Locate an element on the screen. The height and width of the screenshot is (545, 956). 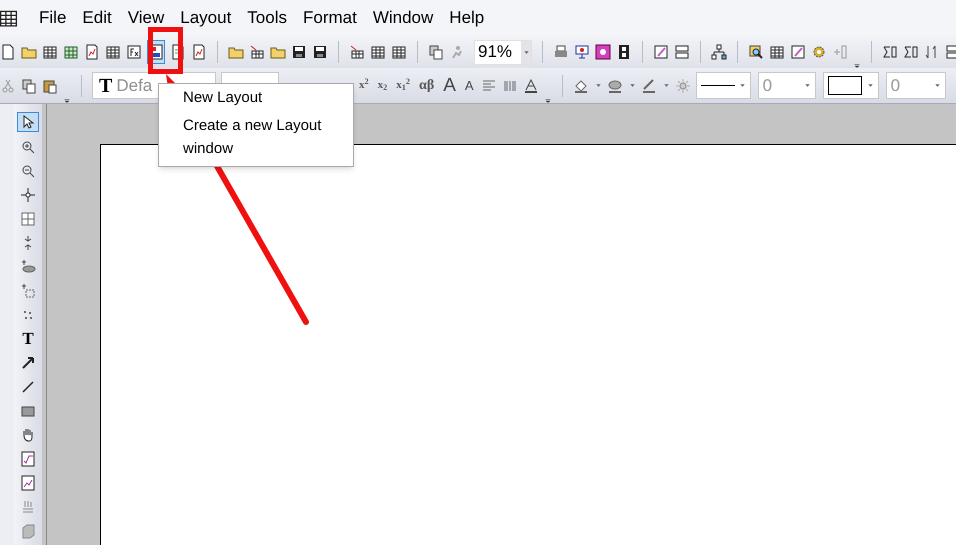
grid-icon is located at coordinates (28, 219).